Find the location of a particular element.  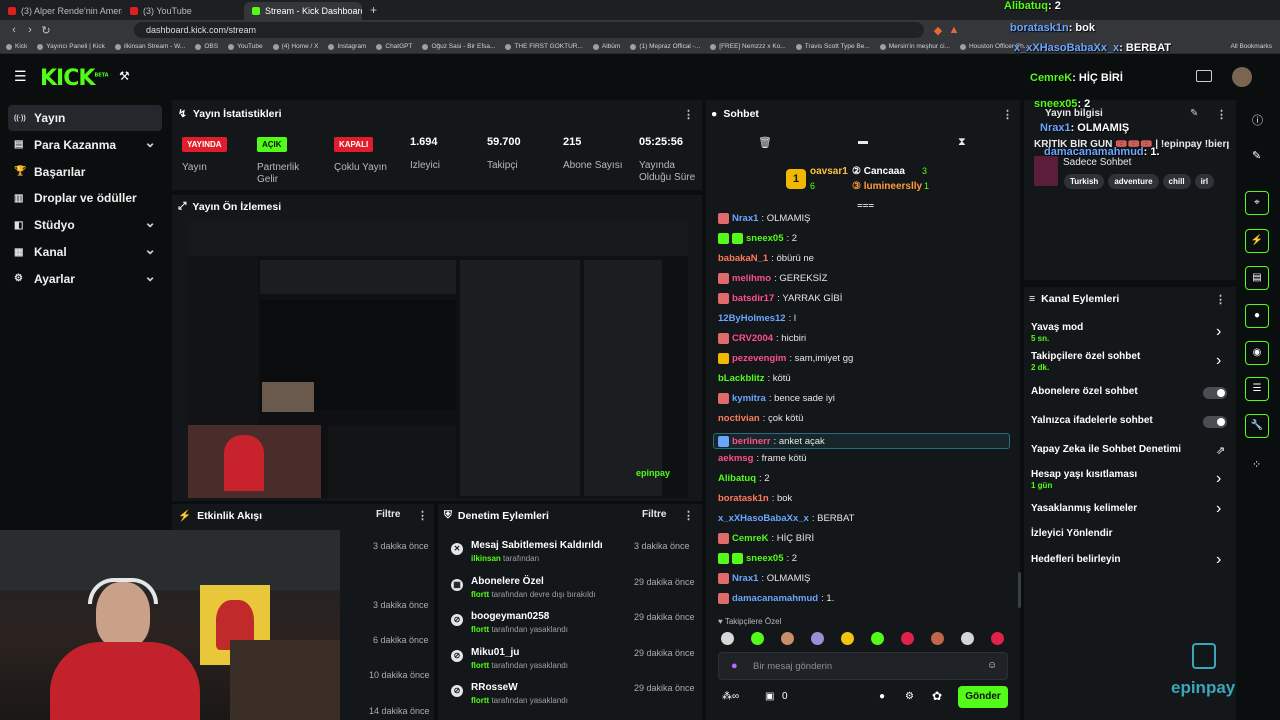

channel-action: Abonelere özel sohbet is located at coordinates (1084, 391).